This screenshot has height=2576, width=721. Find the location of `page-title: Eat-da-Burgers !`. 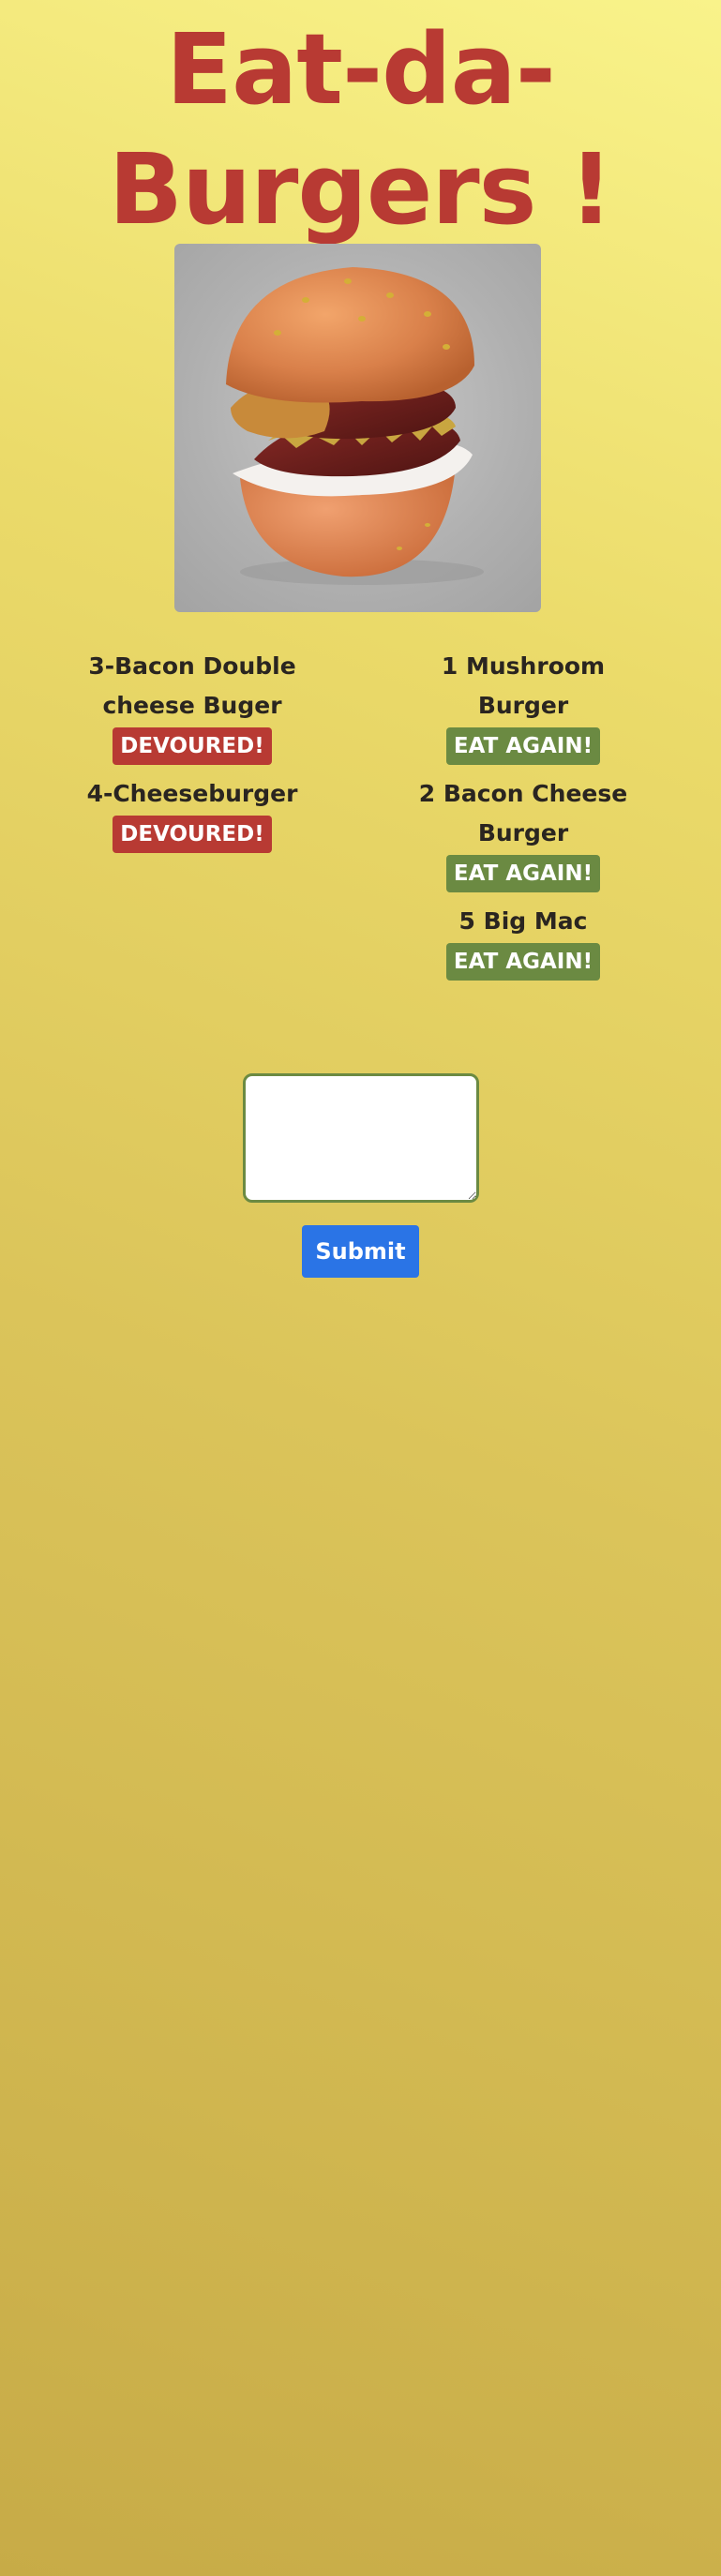

page-title: Eat-da-Burgers ! is located at coordinates (360, 129).